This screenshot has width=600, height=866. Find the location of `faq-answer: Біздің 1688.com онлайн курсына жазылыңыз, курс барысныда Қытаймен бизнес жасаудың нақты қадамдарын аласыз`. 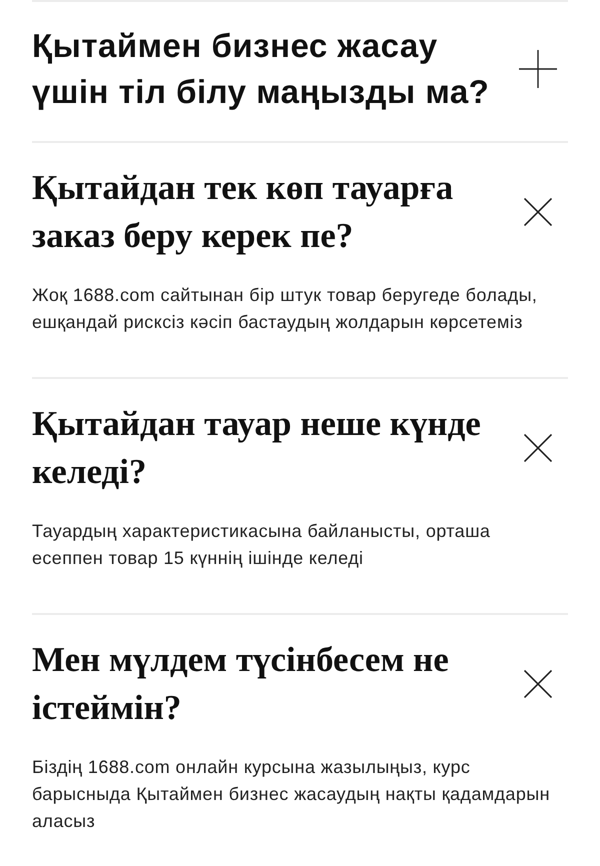

faq-answer: Біздің 1688.com онлайн курсына жазылыңыз, курс барысныда Қытаймен бизнес жасаудың нақты қадамдарын аласыз is located at coordinates (291, 794).